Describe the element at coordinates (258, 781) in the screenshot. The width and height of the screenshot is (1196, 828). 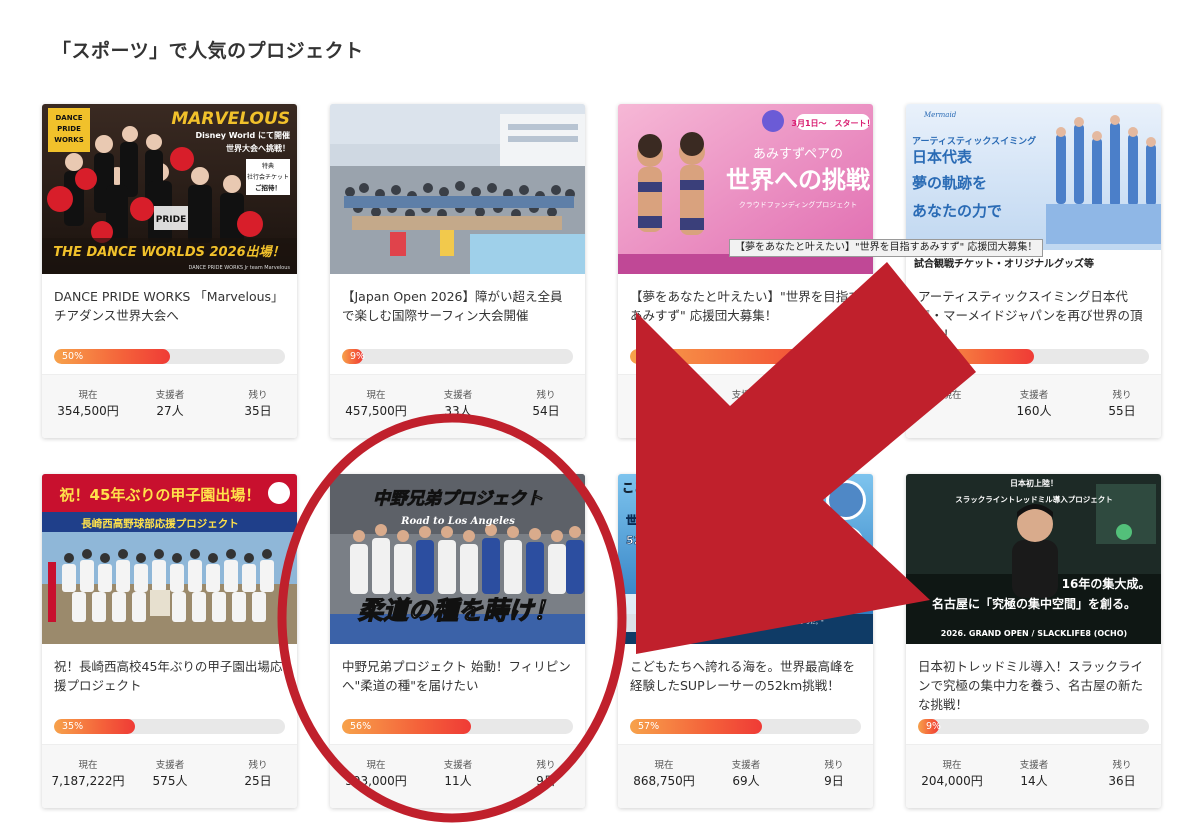
I see `stat-remaining-days: 25日` at that location.